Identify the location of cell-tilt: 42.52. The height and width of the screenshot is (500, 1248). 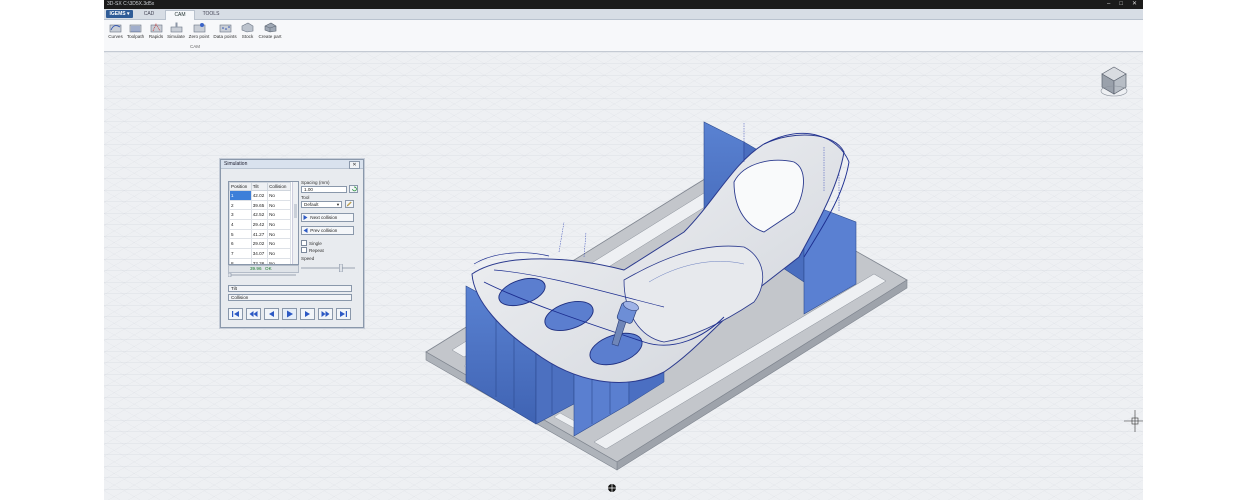
(259, 215).